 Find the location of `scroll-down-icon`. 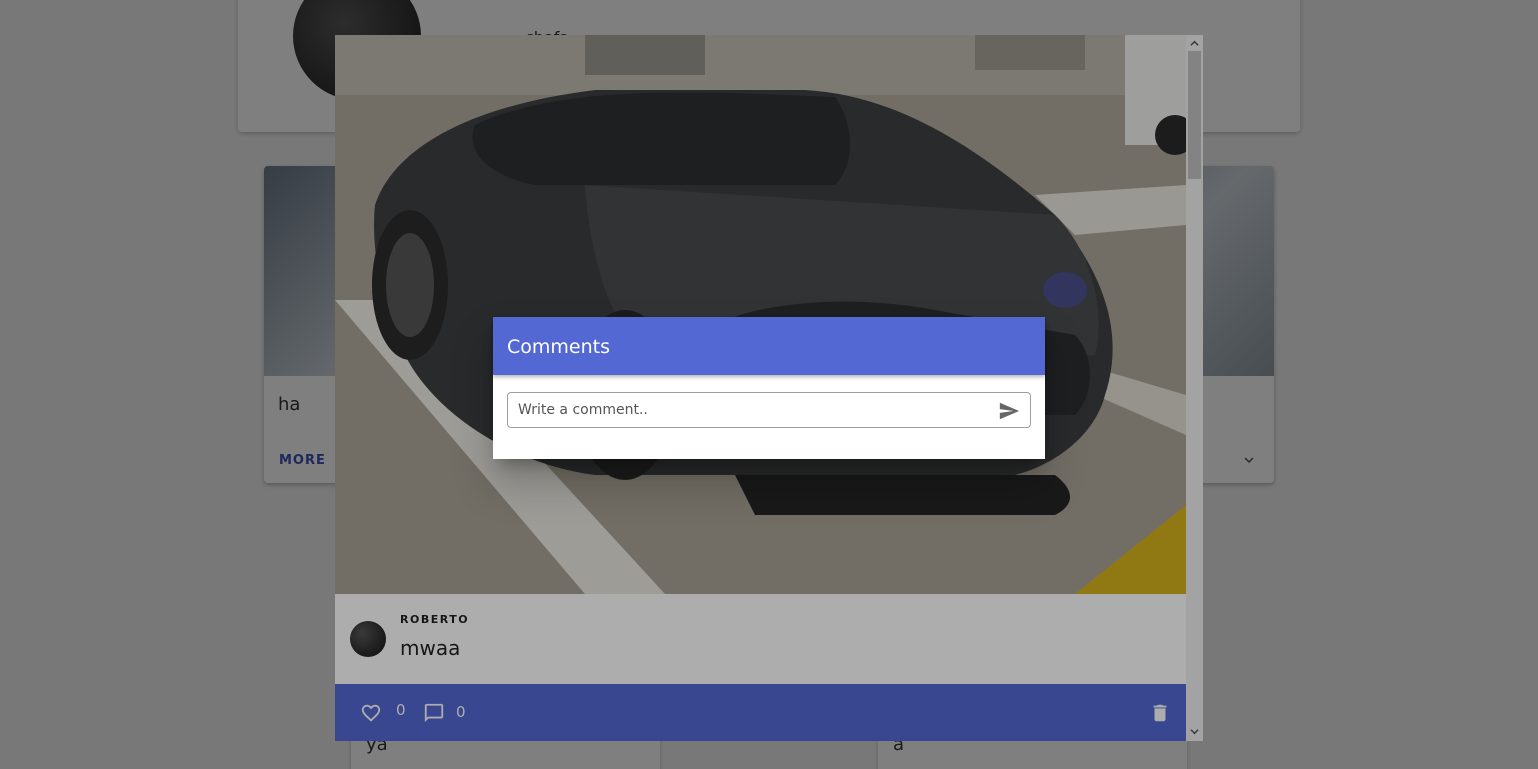

scroll-down-icon is located at coordinates (1194, 731).